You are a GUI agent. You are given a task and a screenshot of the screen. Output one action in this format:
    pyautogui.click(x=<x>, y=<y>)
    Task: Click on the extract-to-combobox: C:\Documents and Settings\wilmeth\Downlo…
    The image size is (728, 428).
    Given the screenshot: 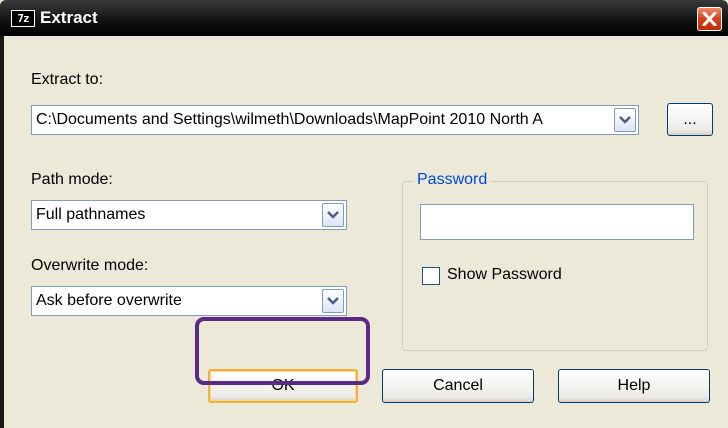 What is the action you would take?
    pyautogui.click(x=335, y=120)
    